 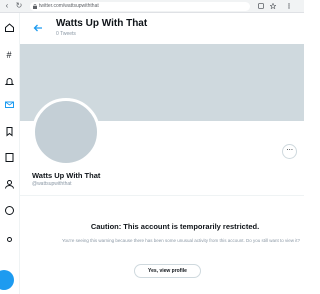 What do you see at coordinates (273, 6) in the screenshot?
I see `star-icon` at bounding box center [273, 6].